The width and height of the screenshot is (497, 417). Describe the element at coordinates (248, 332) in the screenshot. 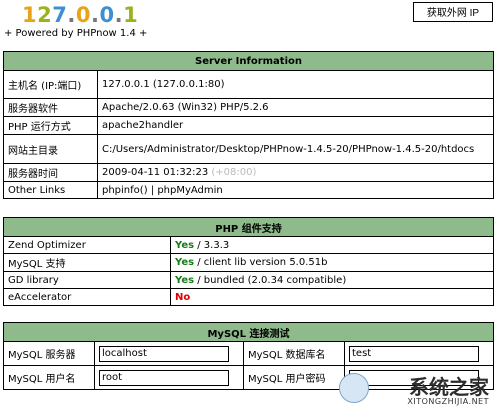

I see `mysql-test-title: MySQL 连接测试` at that location.